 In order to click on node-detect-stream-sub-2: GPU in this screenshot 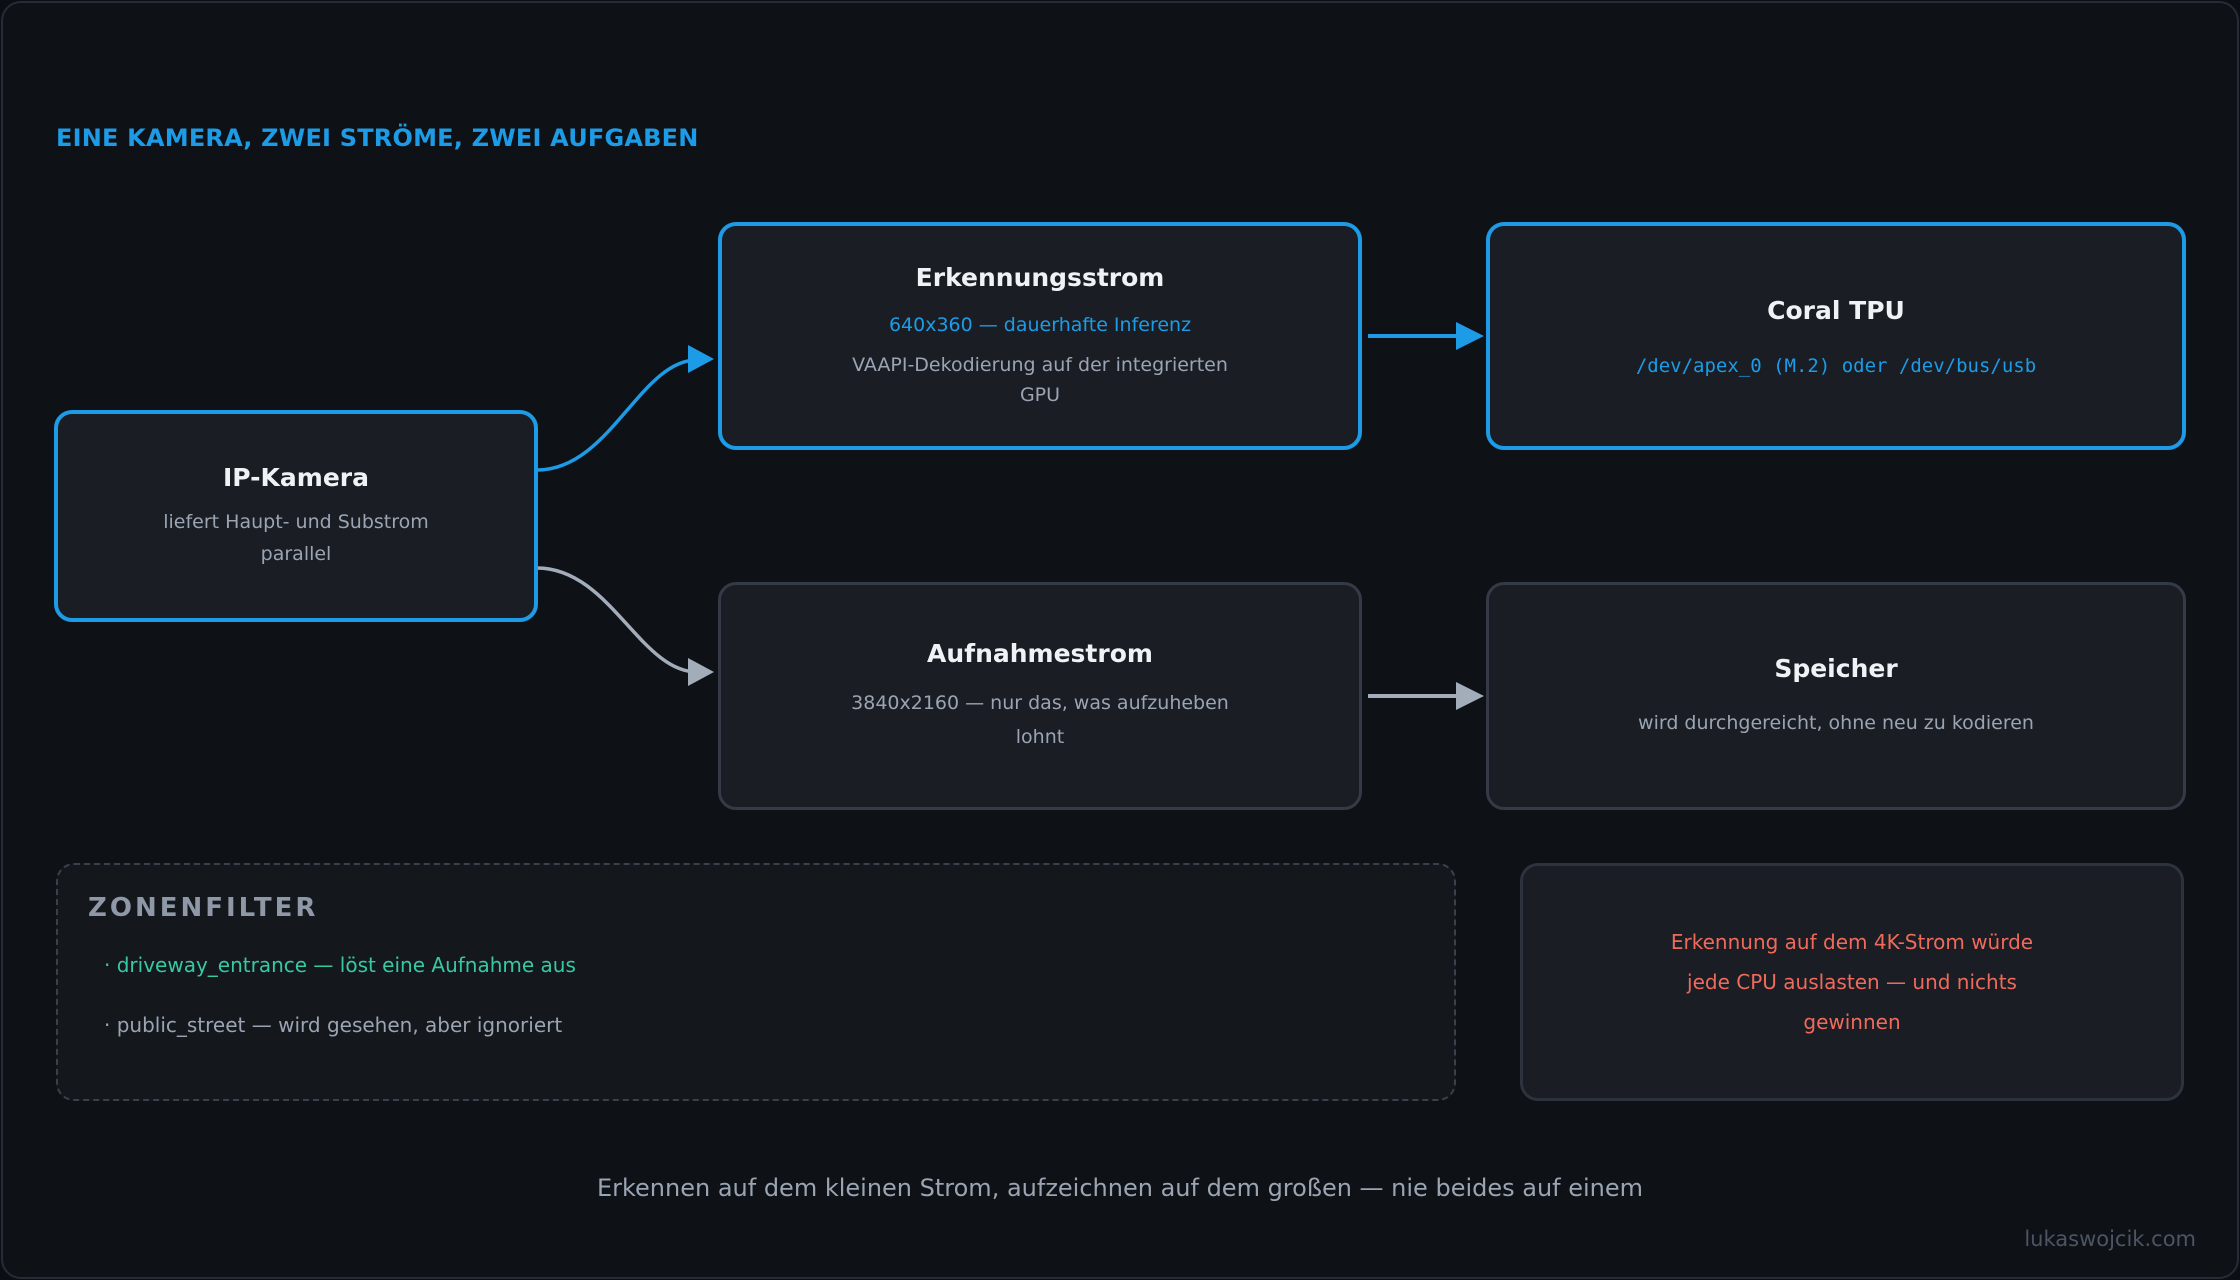, I will do `click(1040, 394)`.